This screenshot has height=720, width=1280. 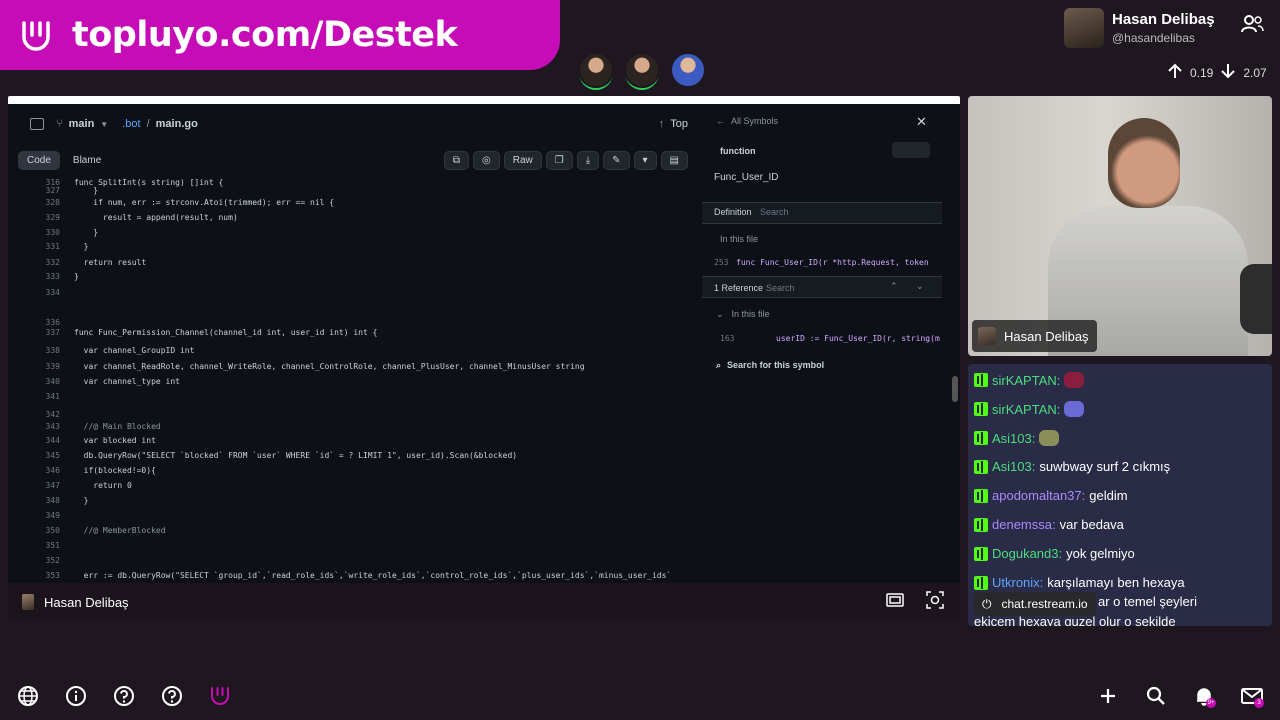 What do you see at coordinates (1204, 696) in the screenshot?
I see `bell-icon: 9+` at bounding box center [1204, 696].